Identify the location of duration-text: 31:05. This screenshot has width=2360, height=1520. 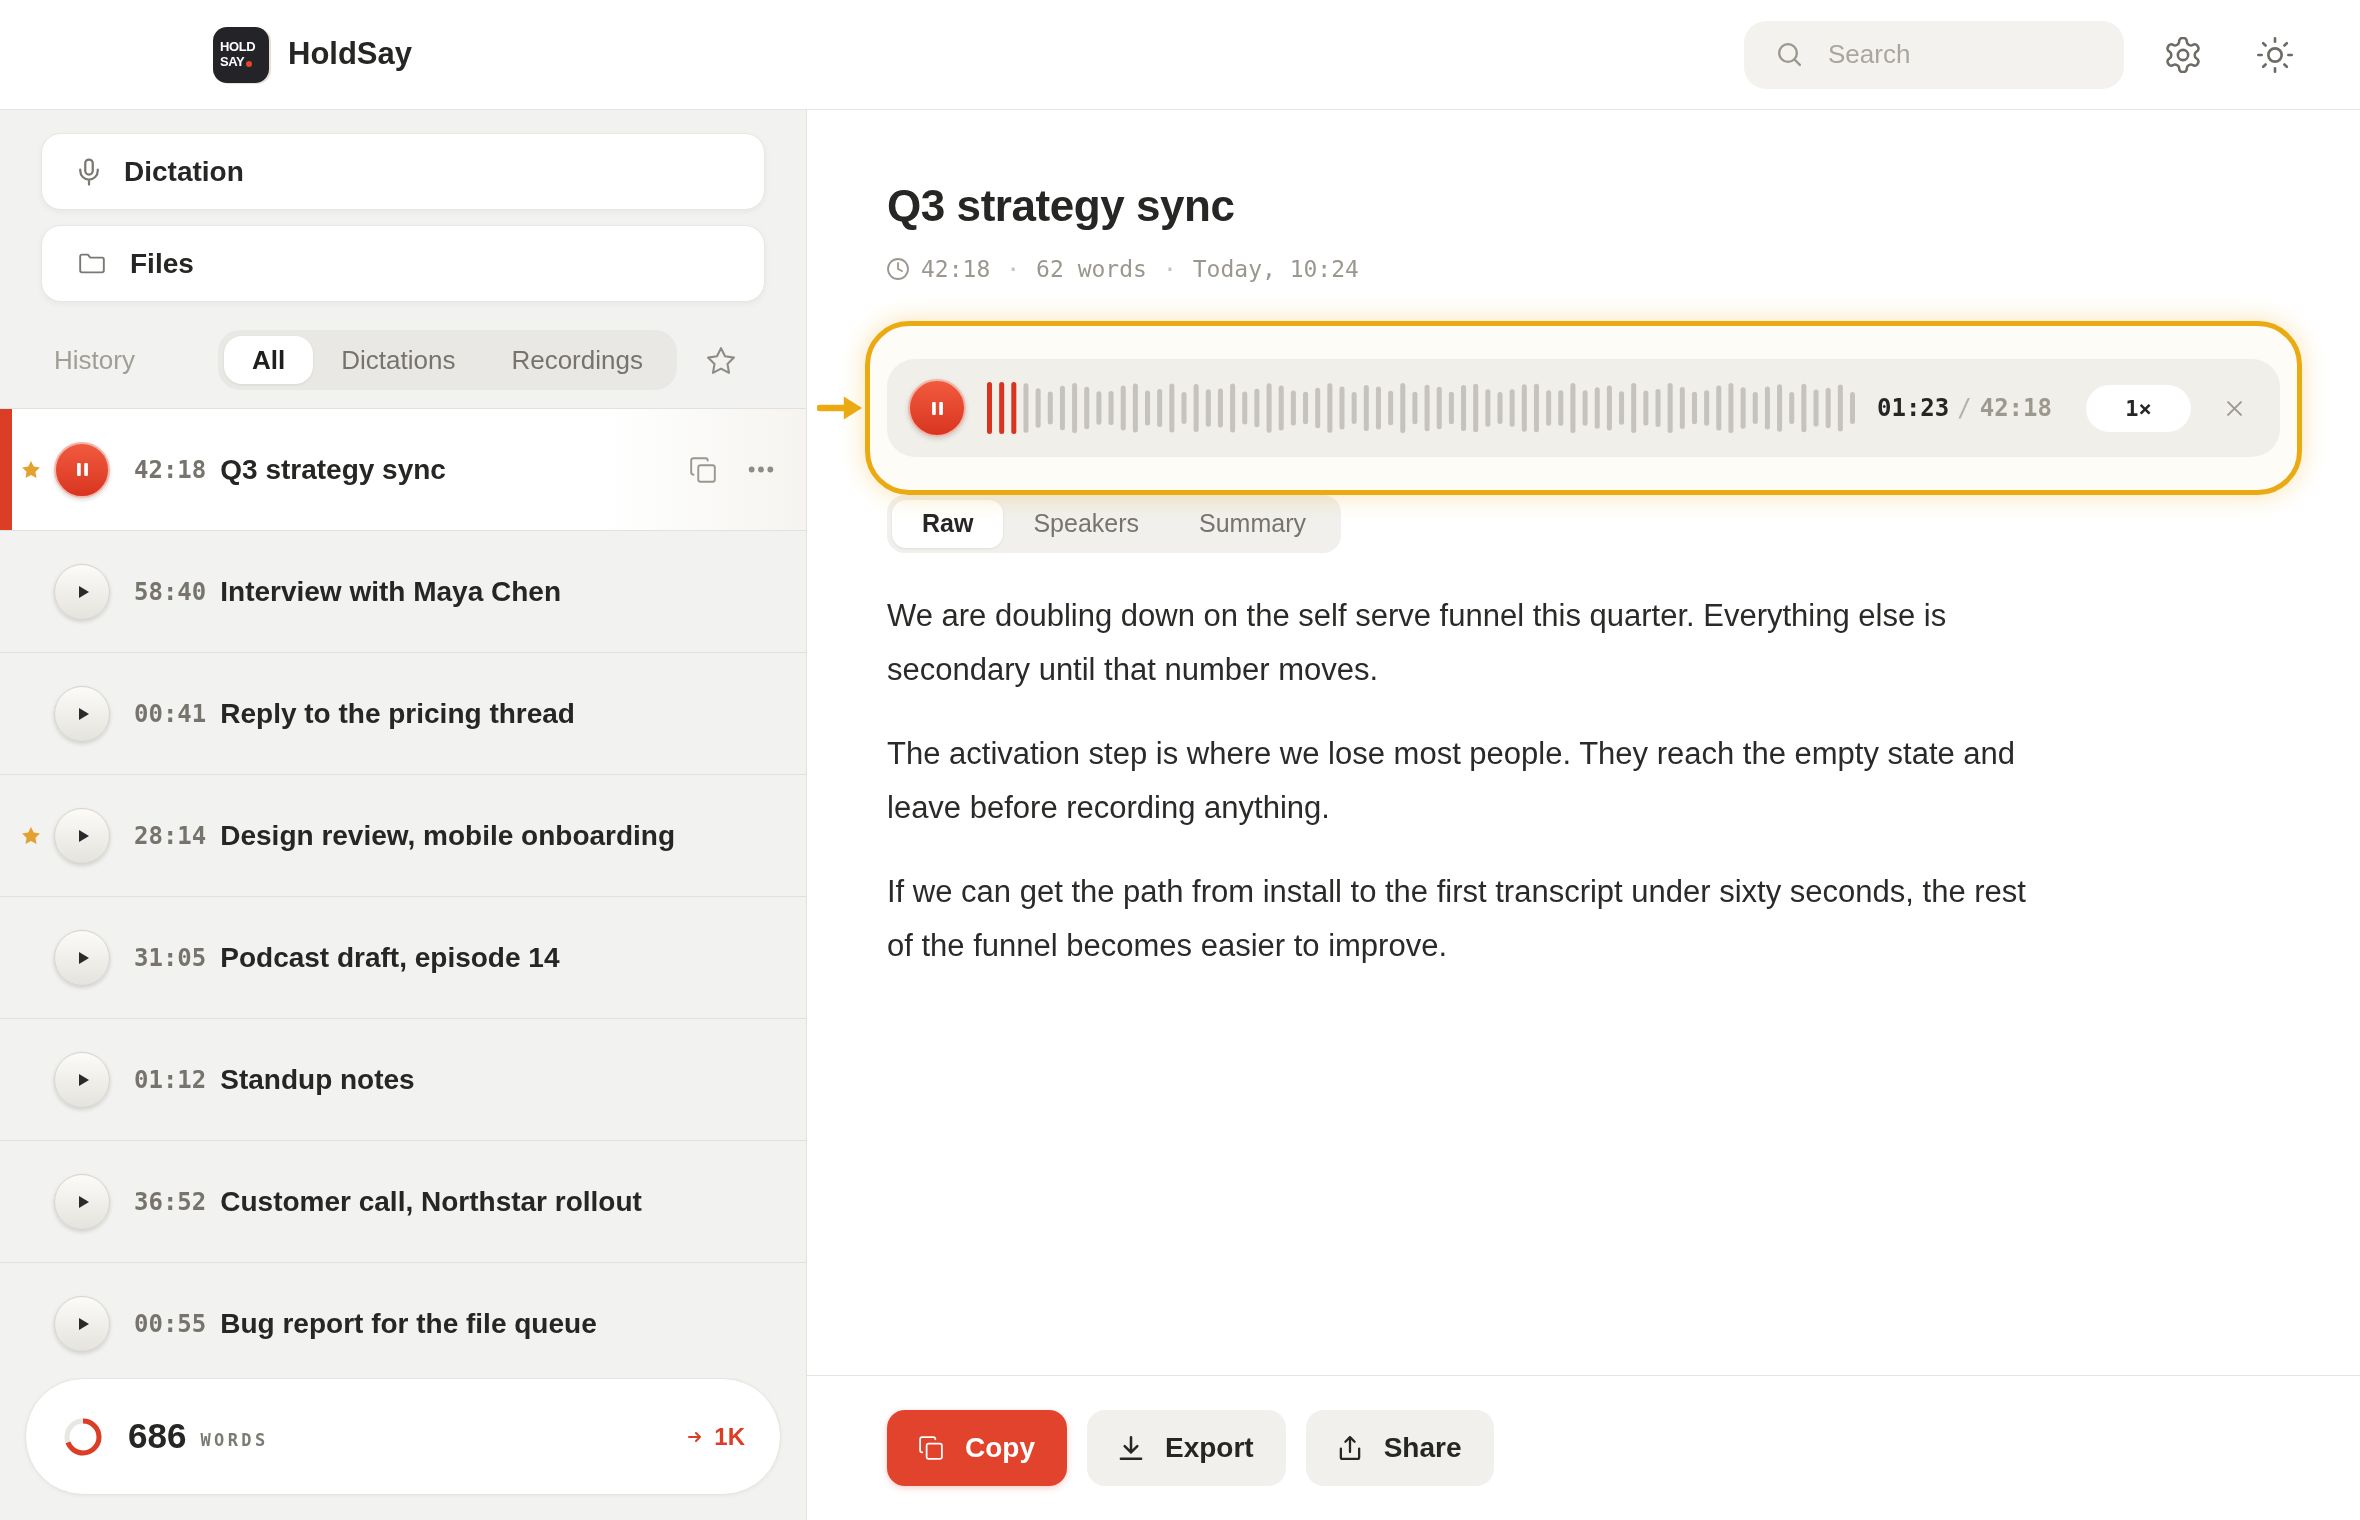
(170, 958).